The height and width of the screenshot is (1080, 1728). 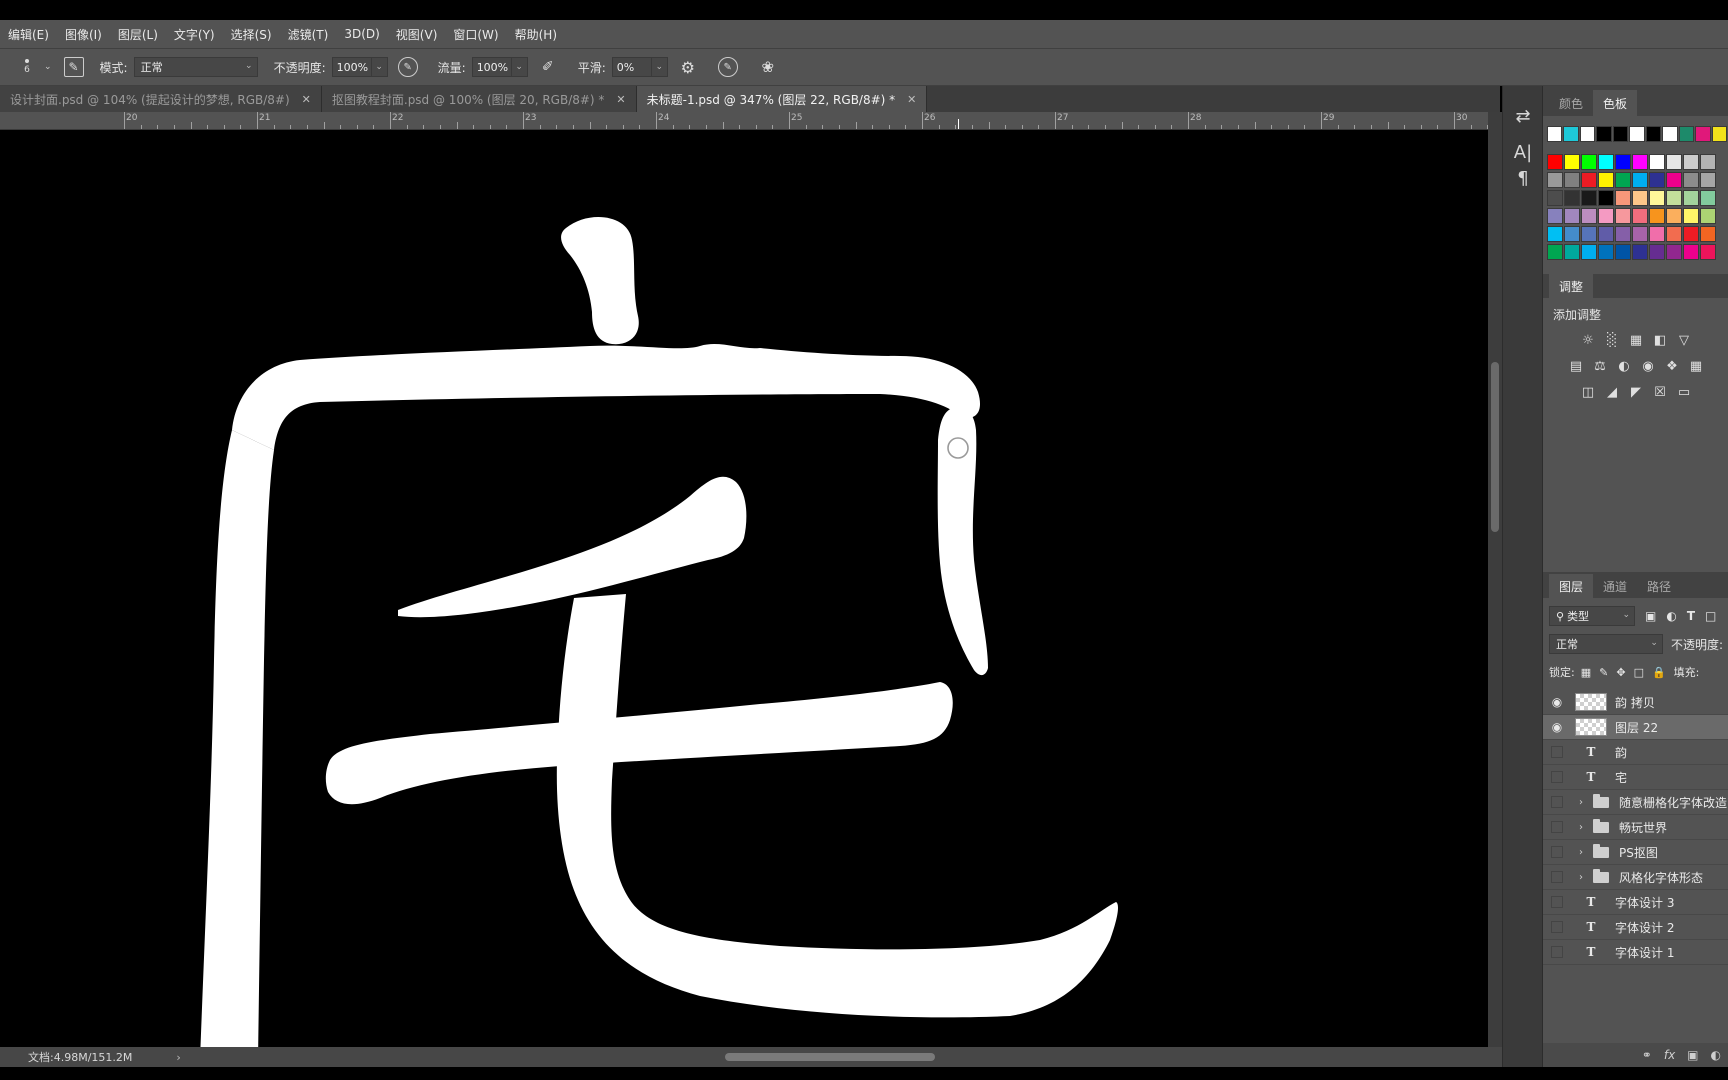 What do you see at coordinates (1523, 116) in the screenshot?
I see `properties-panel-icon: ⇄` at bounding box center [1523, 116].